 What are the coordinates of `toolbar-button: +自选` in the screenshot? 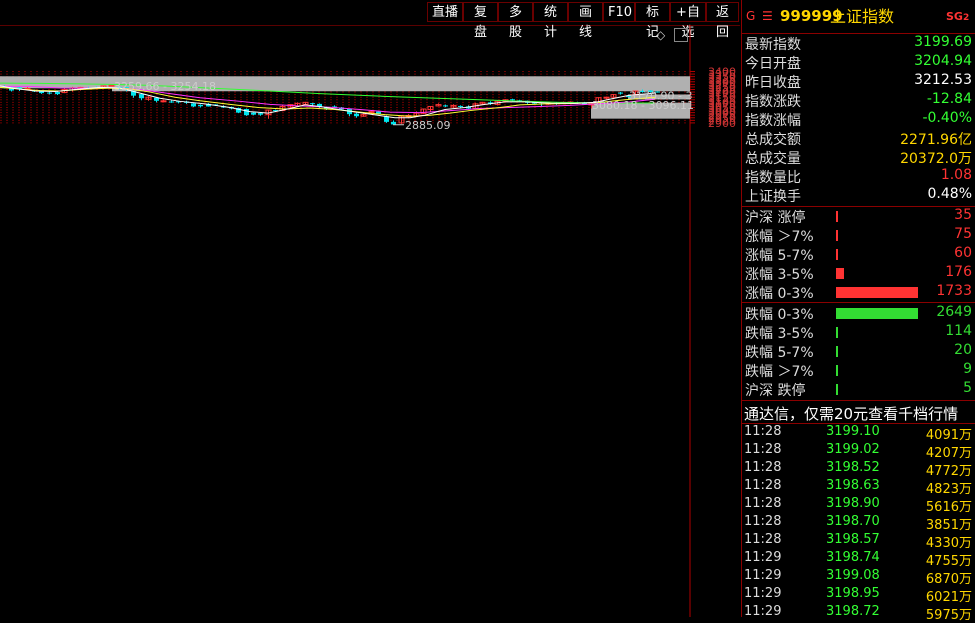 It's located at (688, 21).